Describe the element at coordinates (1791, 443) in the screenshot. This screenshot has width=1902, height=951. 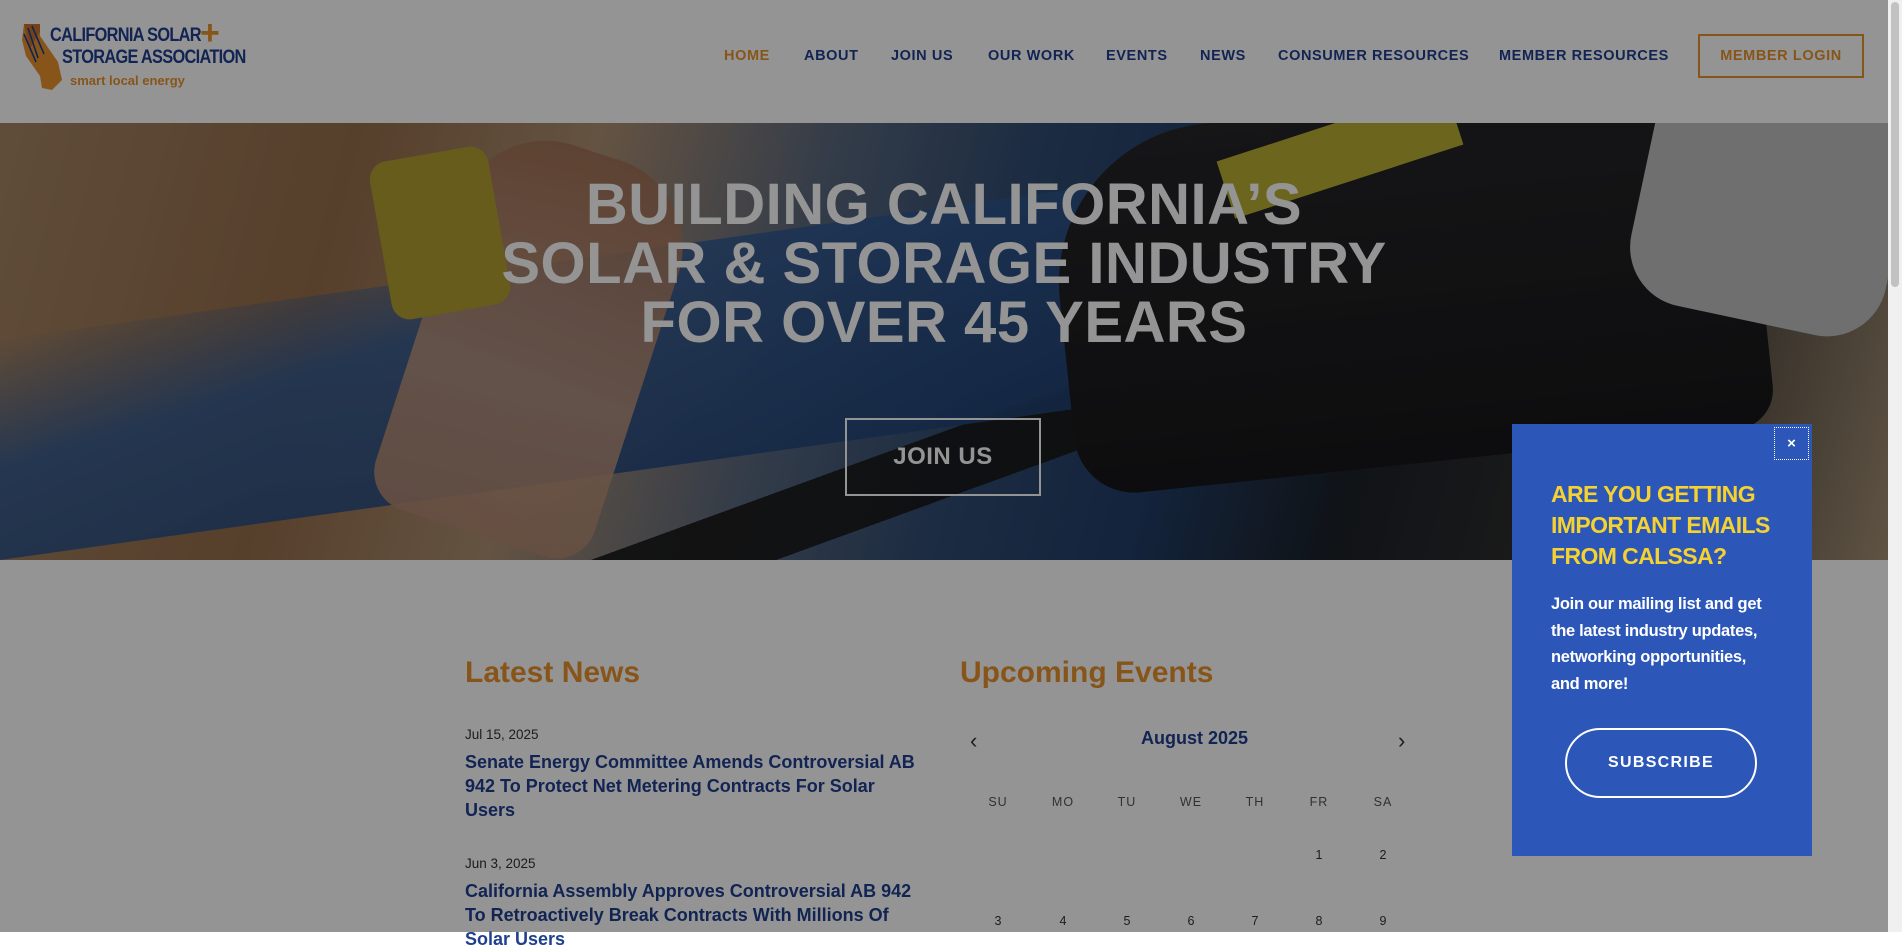
I see `close-icon: ×` at that location.